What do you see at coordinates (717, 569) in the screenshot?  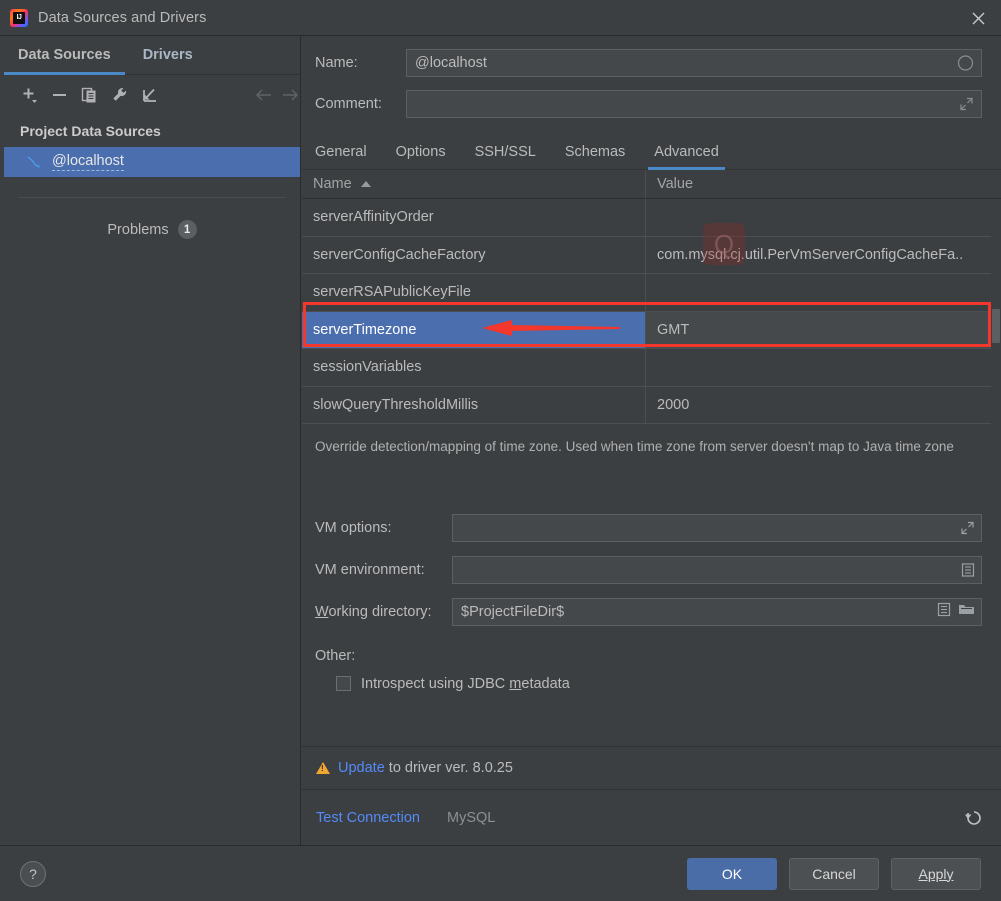 I see `vm-environment-input` at bounding box center [717, 569].